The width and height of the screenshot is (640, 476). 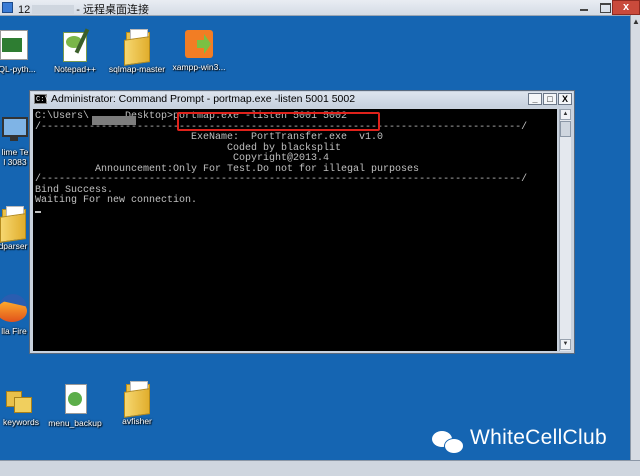 What do you see at coordinates (565, 129) in the screenshot?
I see `scroll-thumb` at bounding box center [565, 129].